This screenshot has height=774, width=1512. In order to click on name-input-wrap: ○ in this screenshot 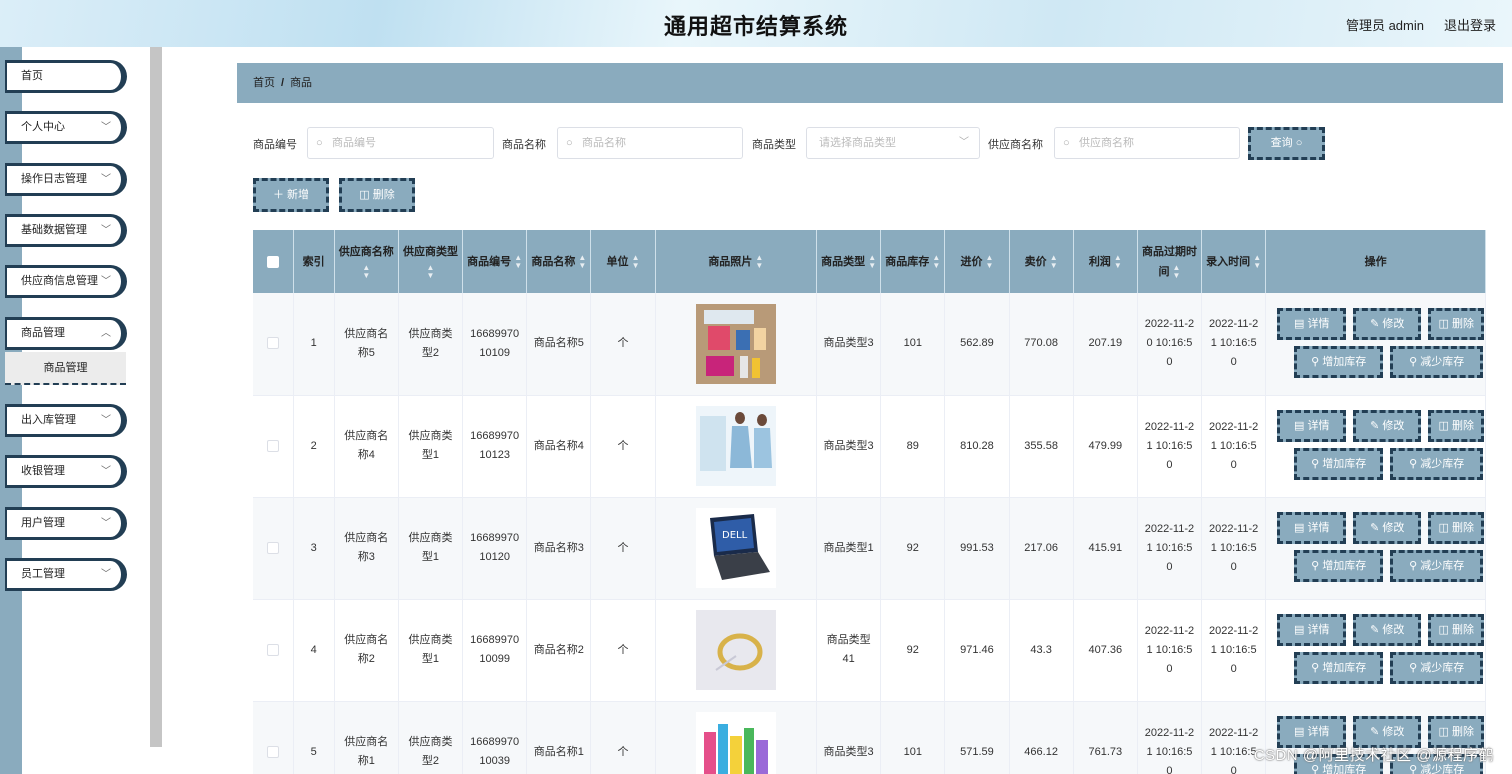, I will do `click(650, 143)`.